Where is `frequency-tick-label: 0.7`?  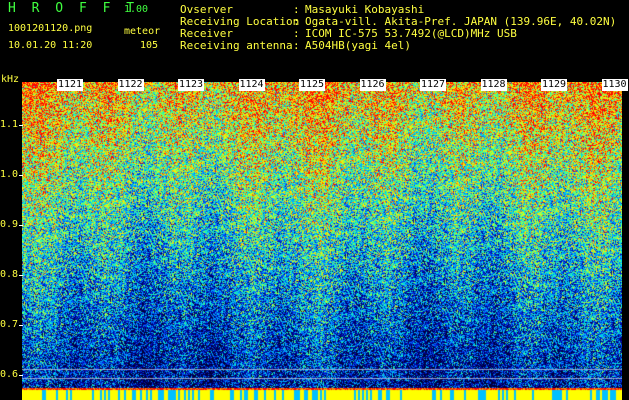 frequency-tick-label: 0.7 is located at coordinates (9, 324).